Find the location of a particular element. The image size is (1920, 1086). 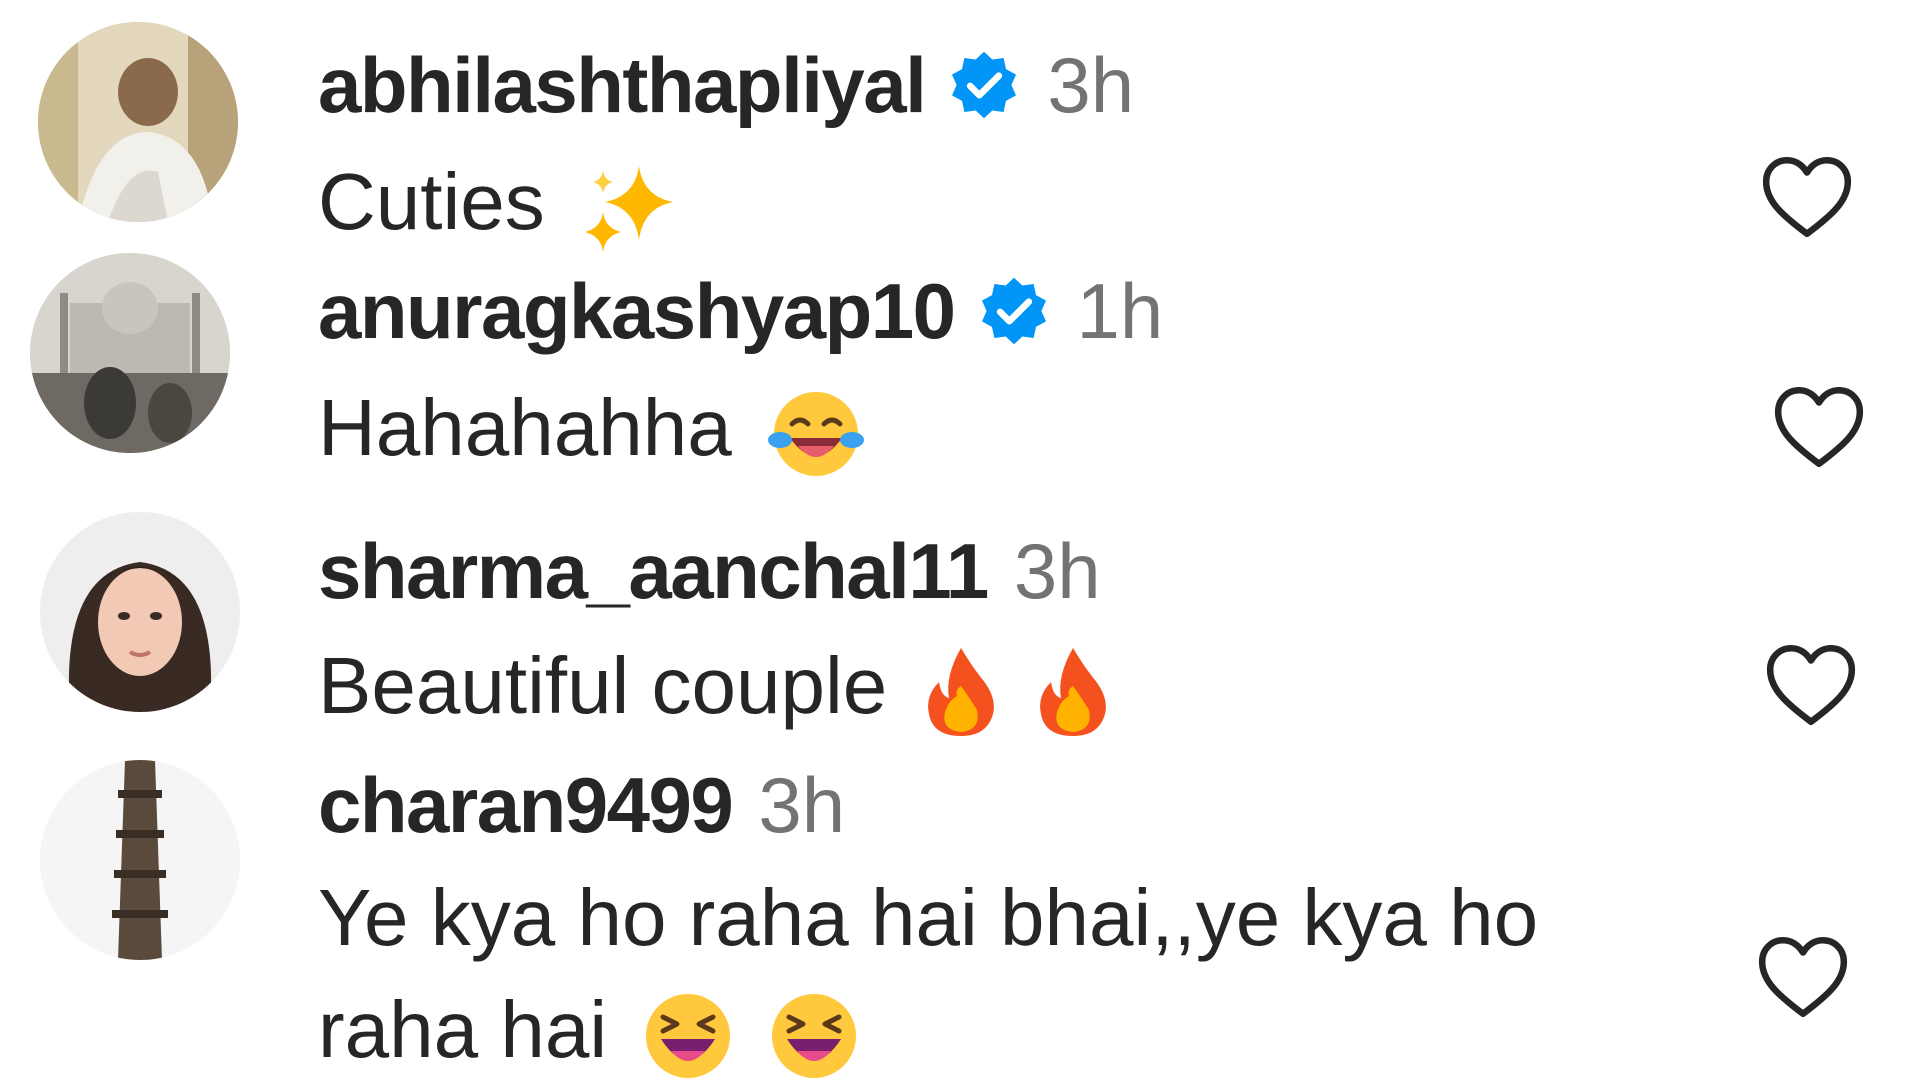

comment-body: Hahahahha is located at coordinates (525, 427).